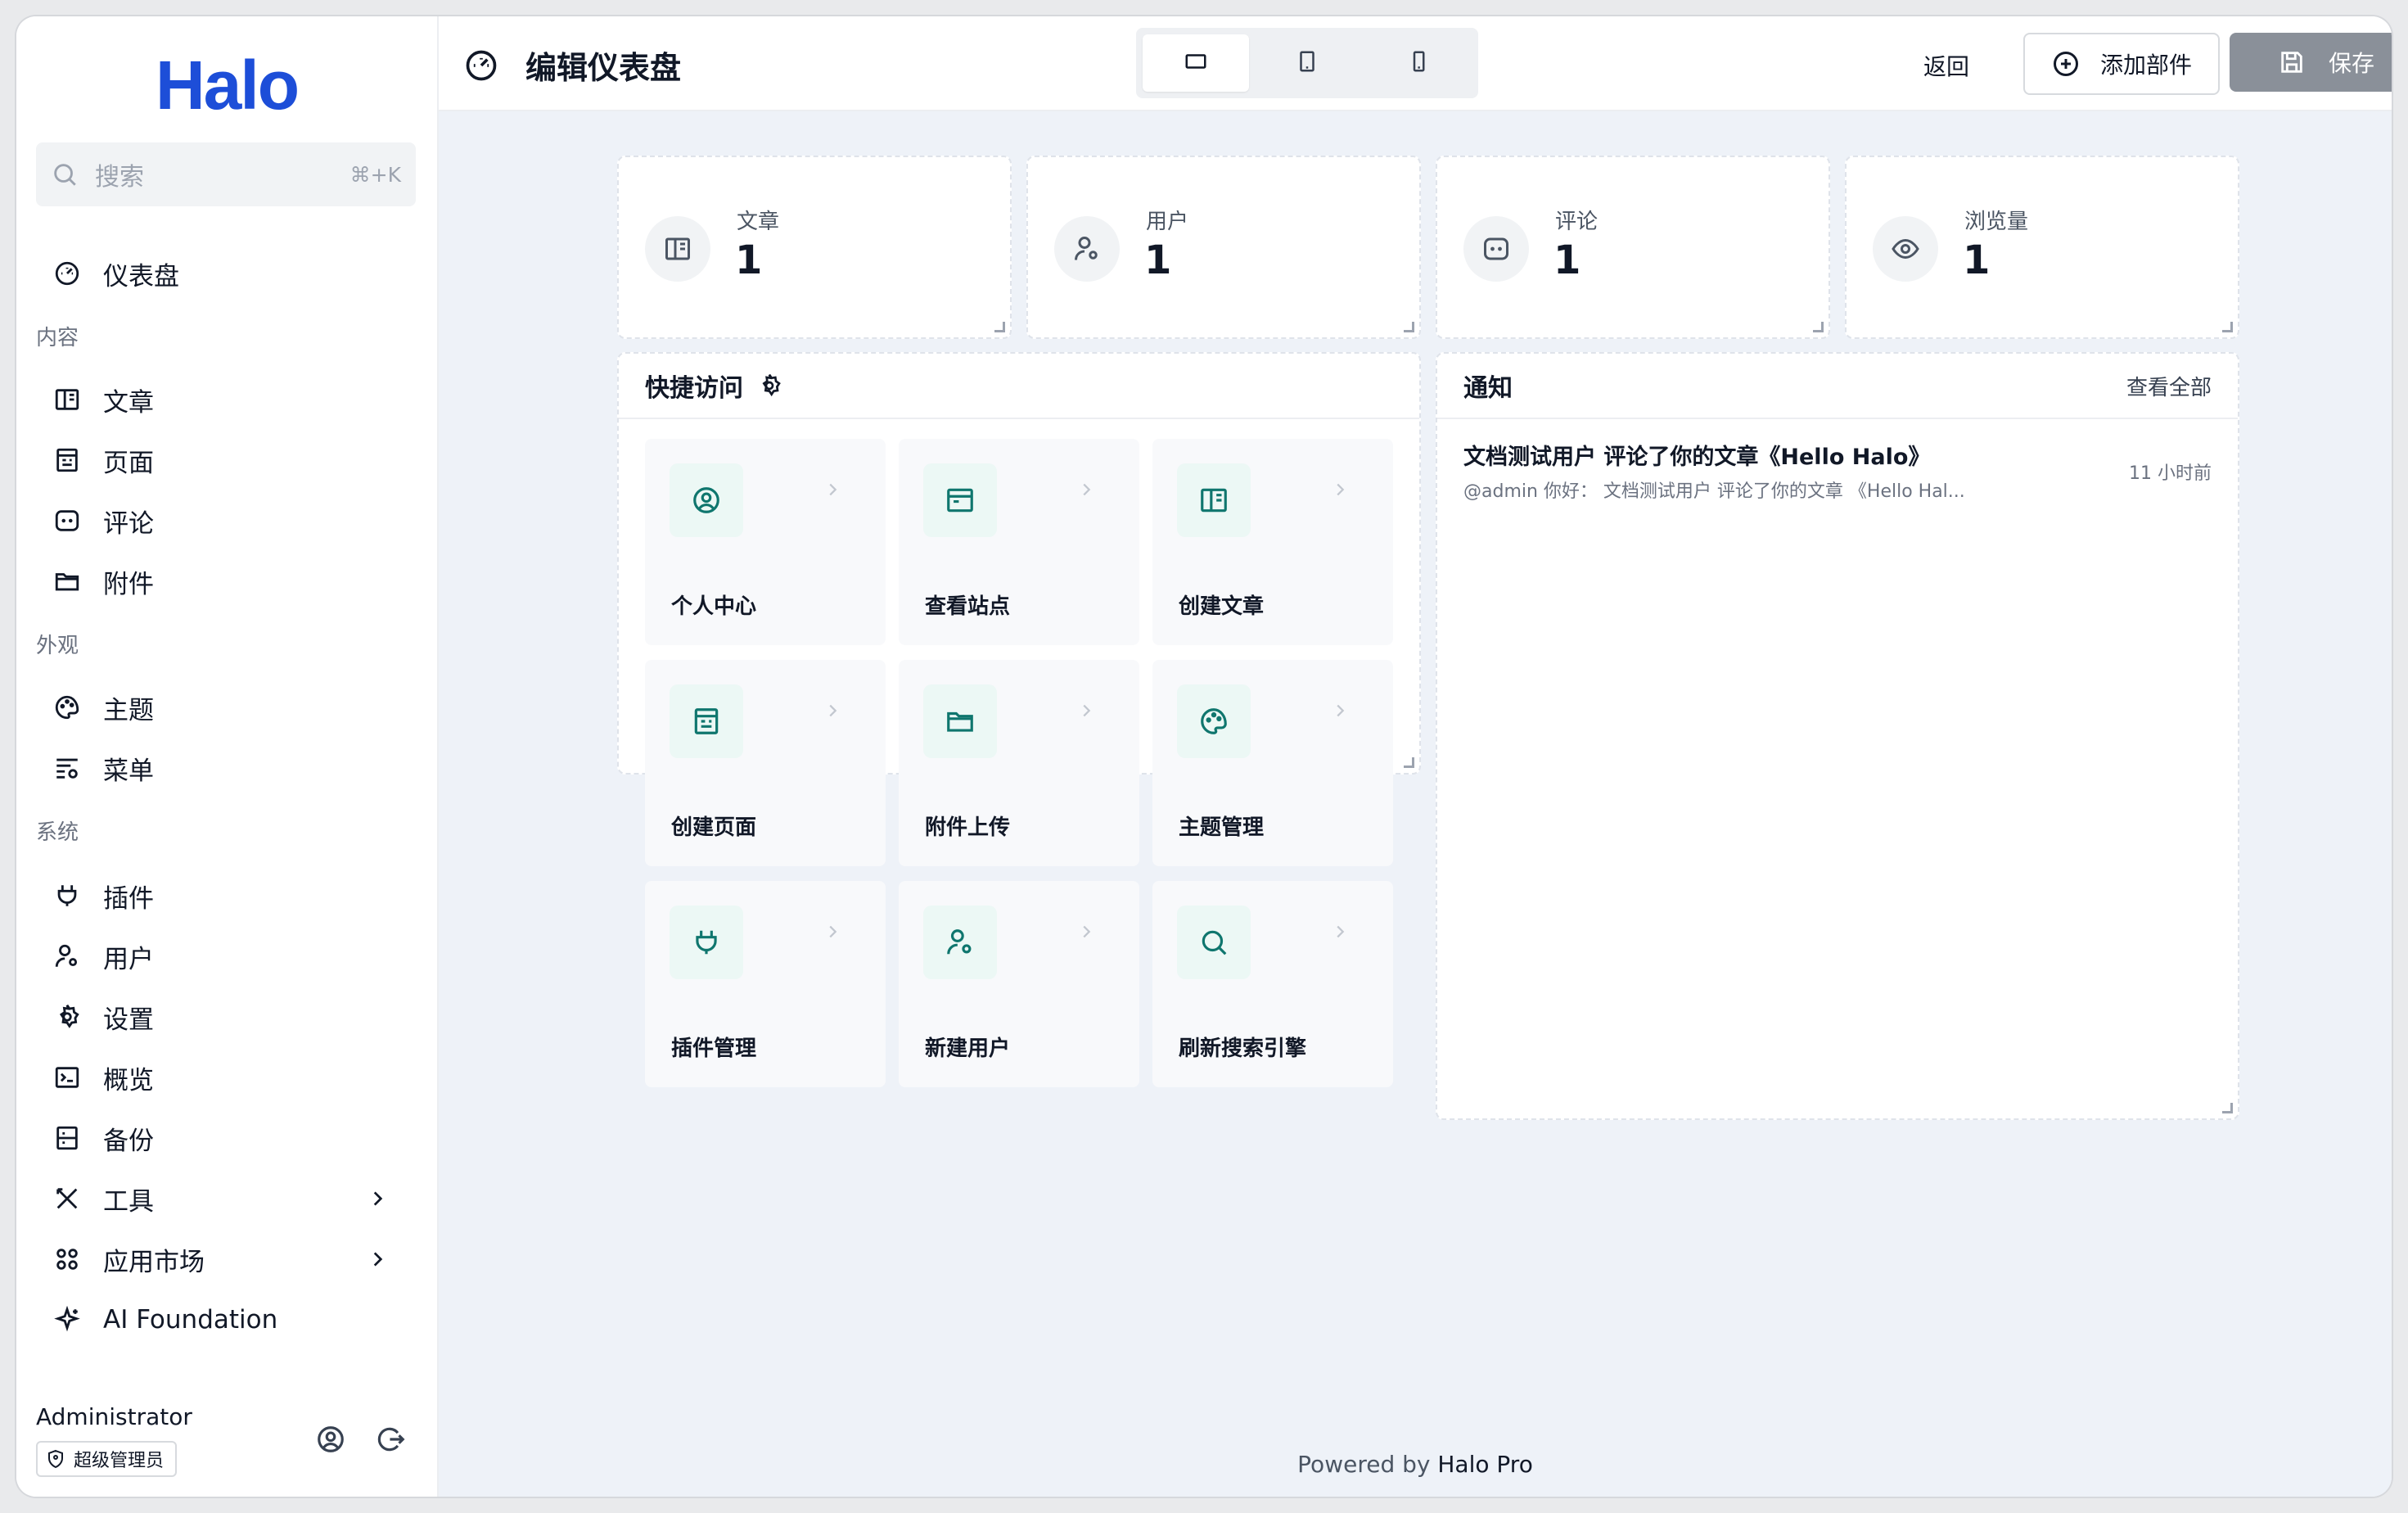 The image size is (2408, 1513). Describe the element at coordinates (56, 1459) in the screenshot. I see `shield-icon` at that location.